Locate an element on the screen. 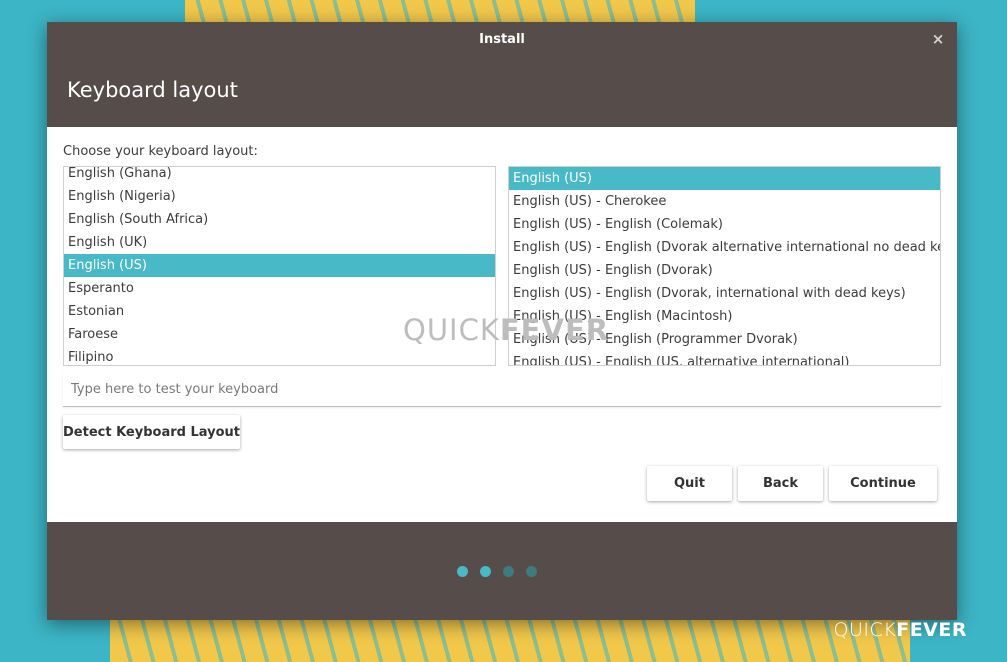  layout-list-item: Esperanto is located at coordinates (279, 288).